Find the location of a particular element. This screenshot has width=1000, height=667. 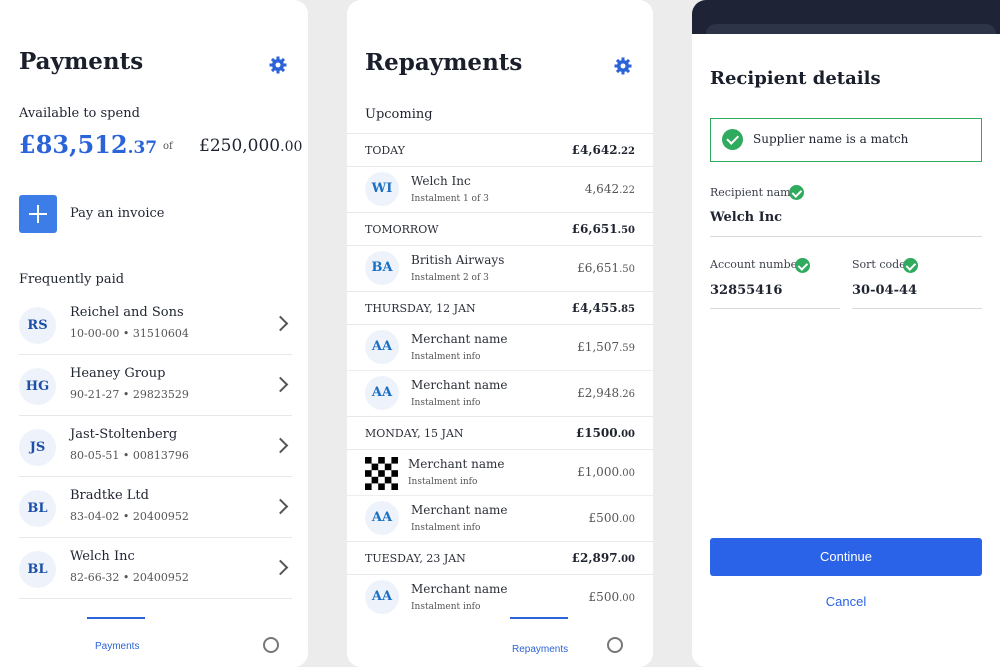

instalment-amount: £500.00 is located at coordinates (612, 597).